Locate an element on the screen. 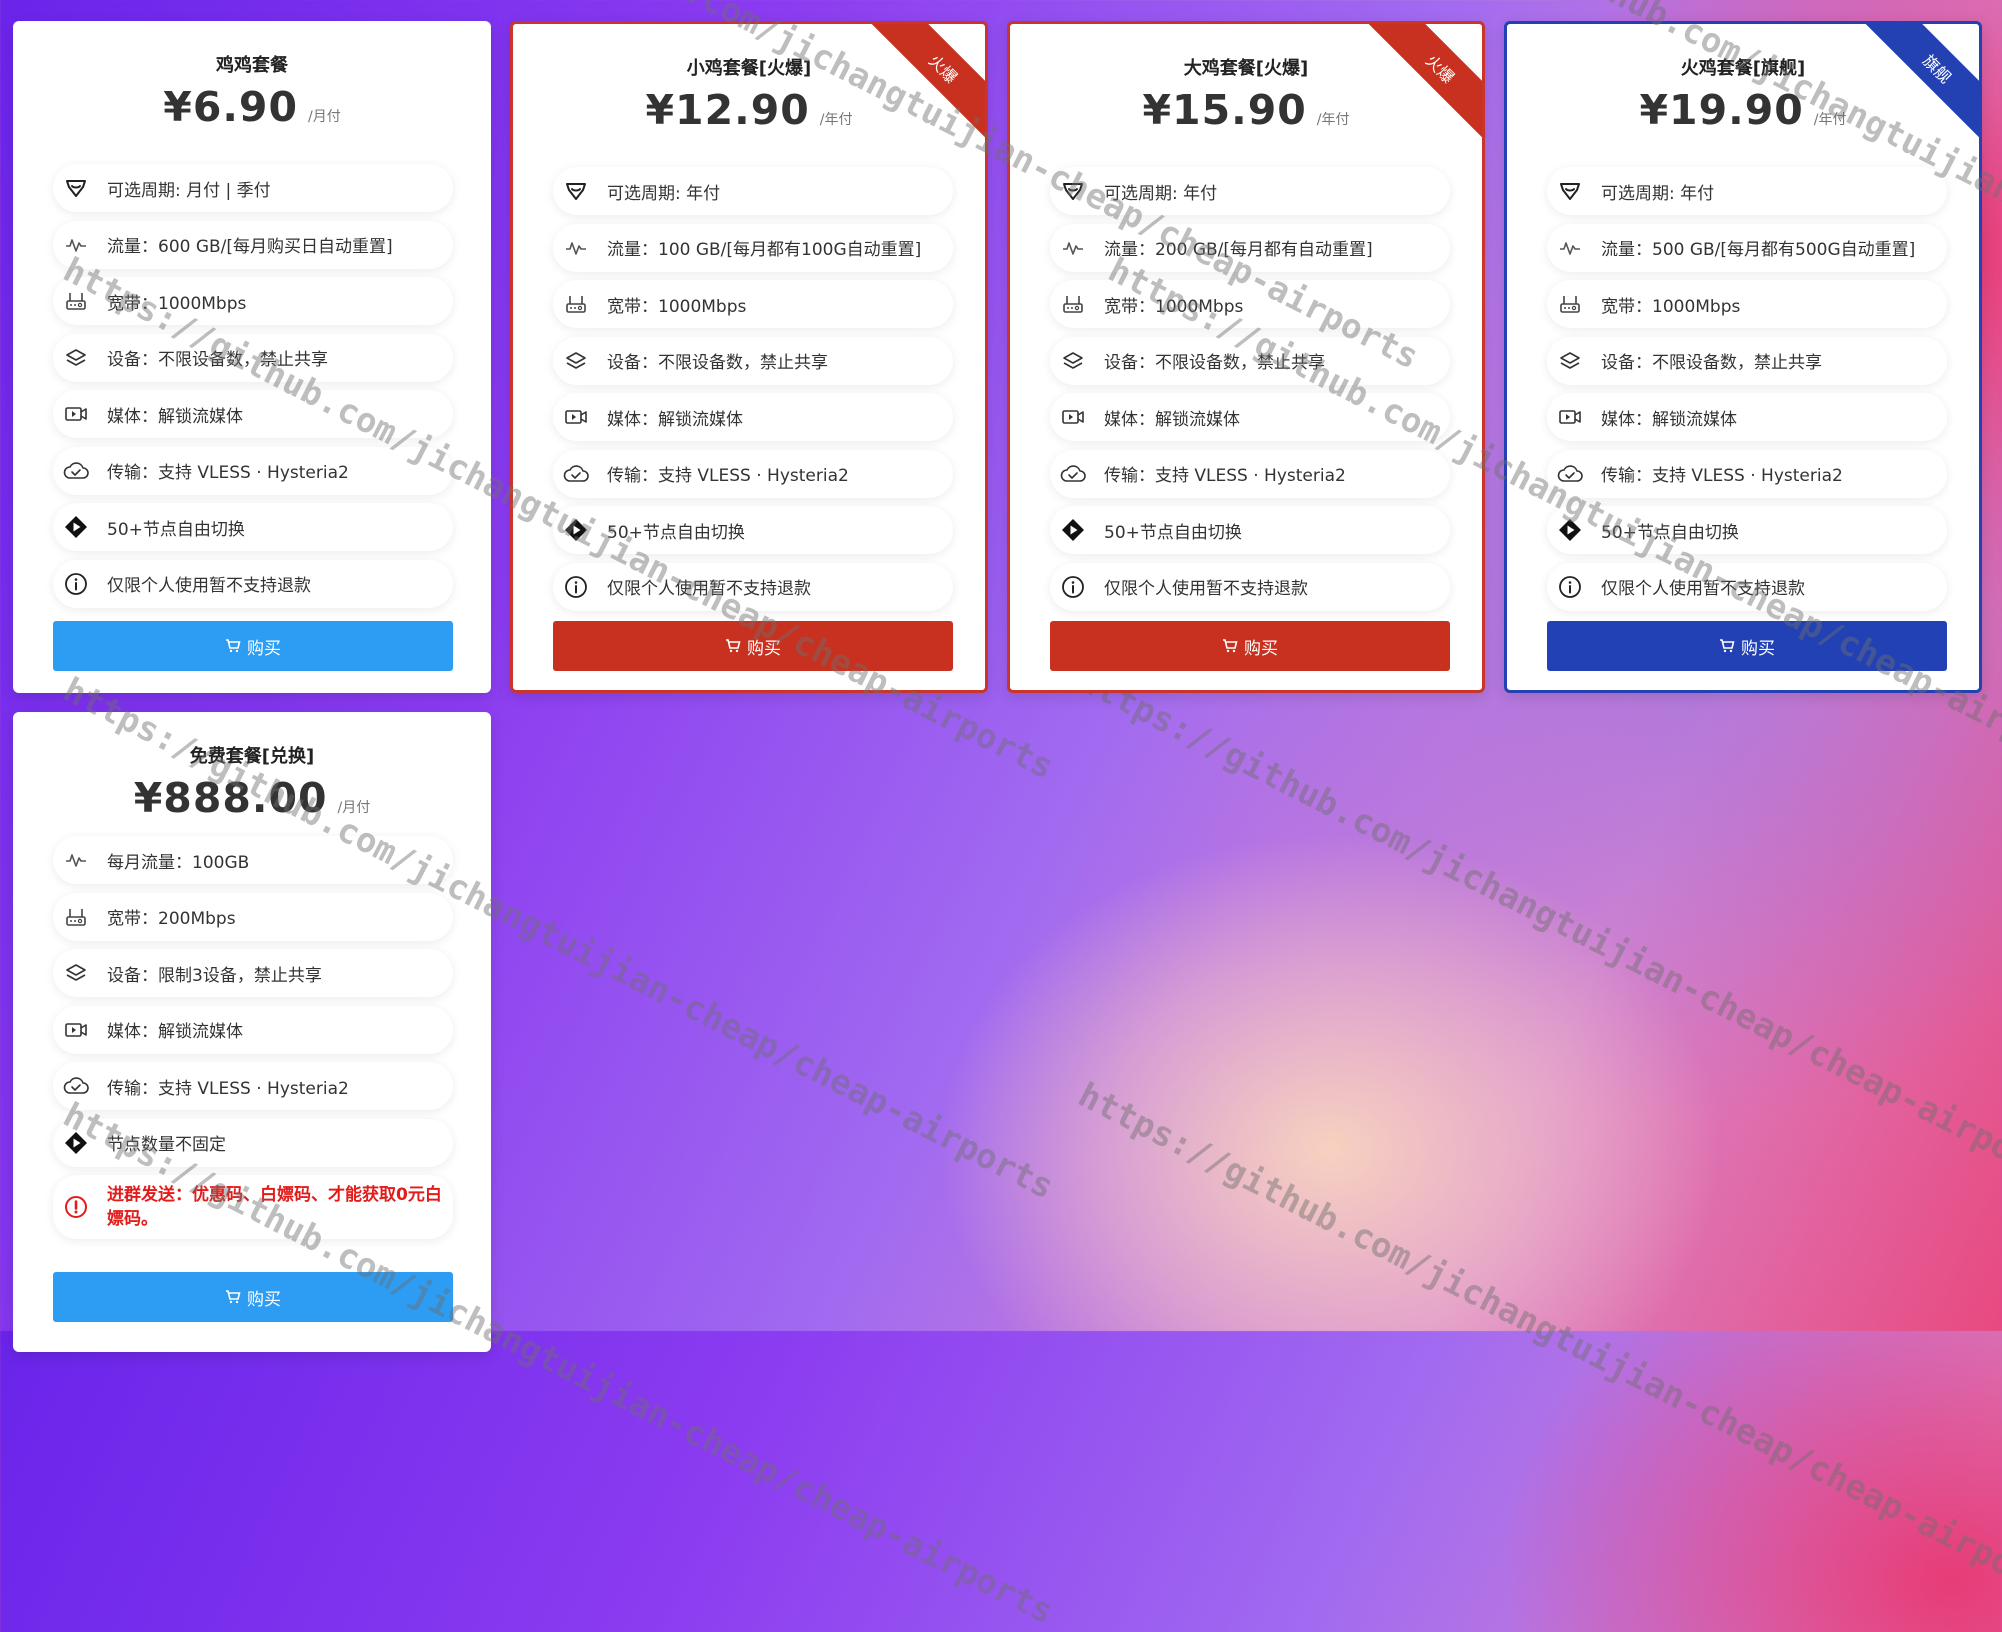 This screenshot has width=2002, height=1632. feature-item: 媒体：解锁流媒体 is located at coordinates (1250, 417).